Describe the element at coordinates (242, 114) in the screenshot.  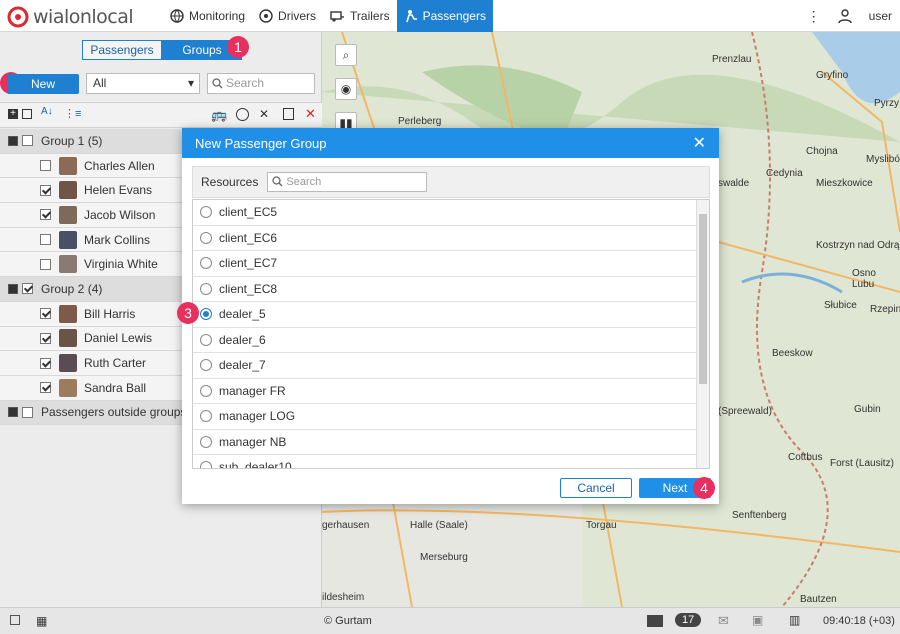
I see `clock-icon` at that location.